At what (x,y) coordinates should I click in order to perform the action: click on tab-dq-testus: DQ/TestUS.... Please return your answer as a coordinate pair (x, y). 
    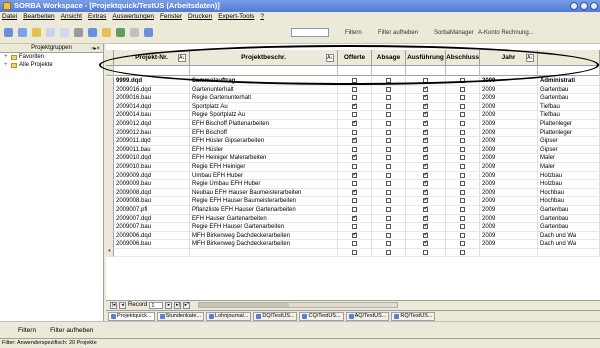
    Looking at the image, I should click on (275, 316).